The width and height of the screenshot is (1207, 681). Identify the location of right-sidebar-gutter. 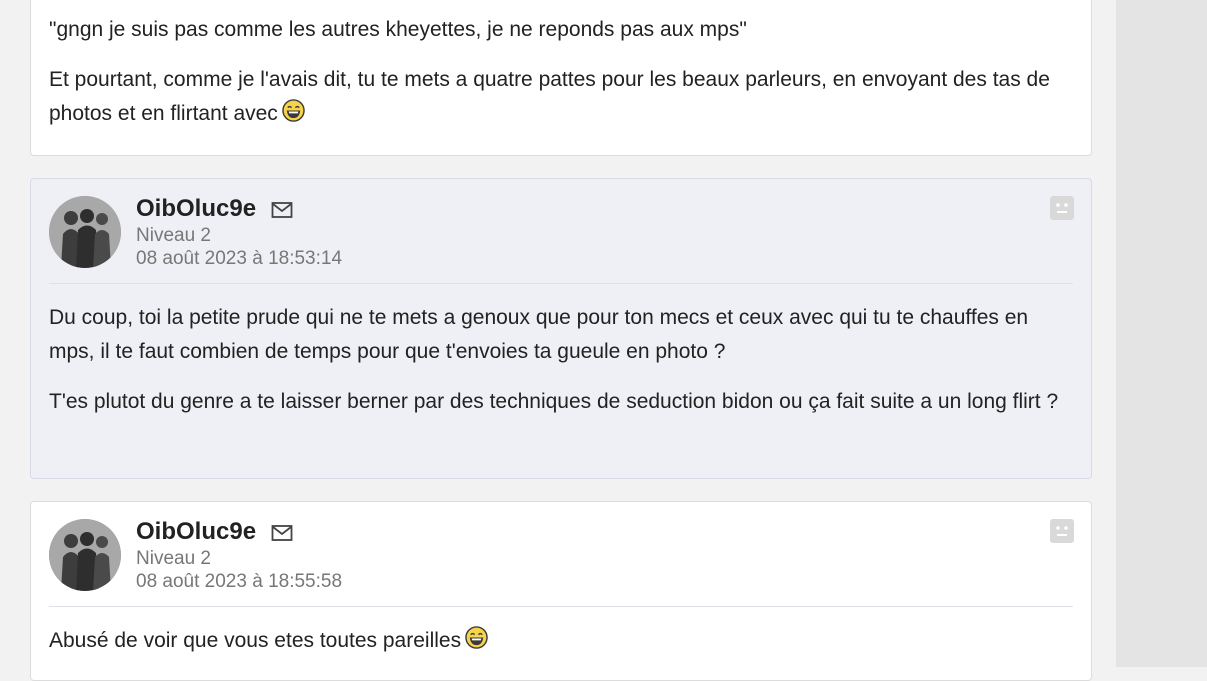
(1161, 333).